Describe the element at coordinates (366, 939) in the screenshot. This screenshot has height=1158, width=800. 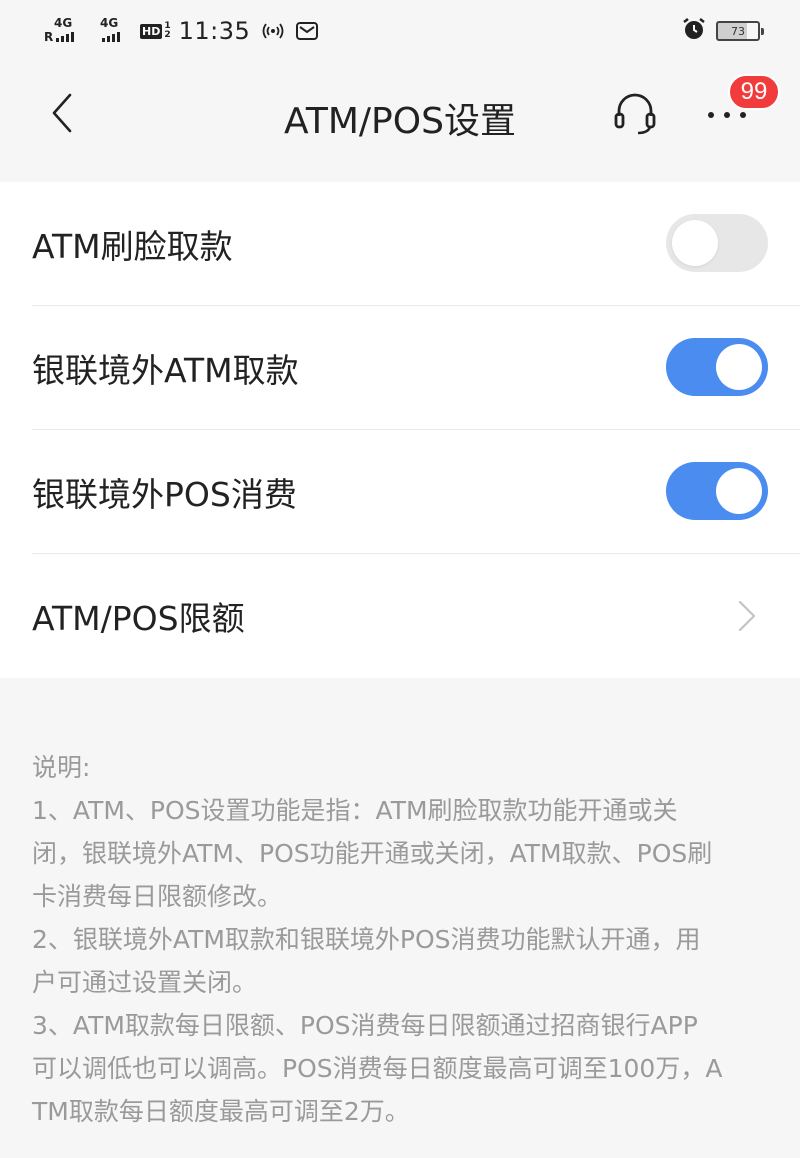
I see `note-line: 2、银联境外ATM取款和银联境外POS消费功能默认开通，用` at that location.